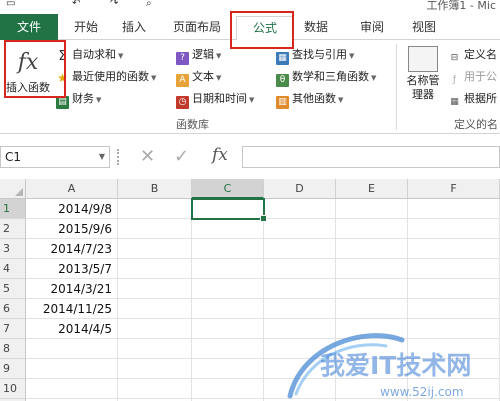  Describe the element at coordinates (155, 229) in the screenshot. I see `cell-b2` at that location.